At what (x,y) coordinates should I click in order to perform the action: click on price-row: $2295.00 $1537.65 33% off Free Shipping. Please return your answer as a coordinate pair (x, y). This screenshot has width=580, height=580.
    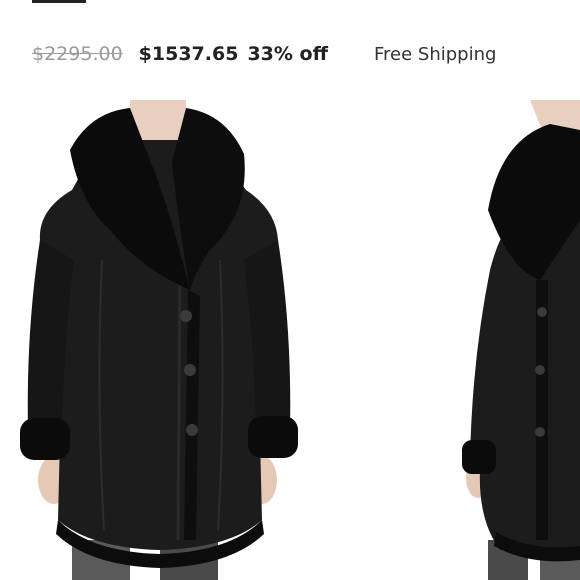
    Looking at the image, I should click on (264, 54).